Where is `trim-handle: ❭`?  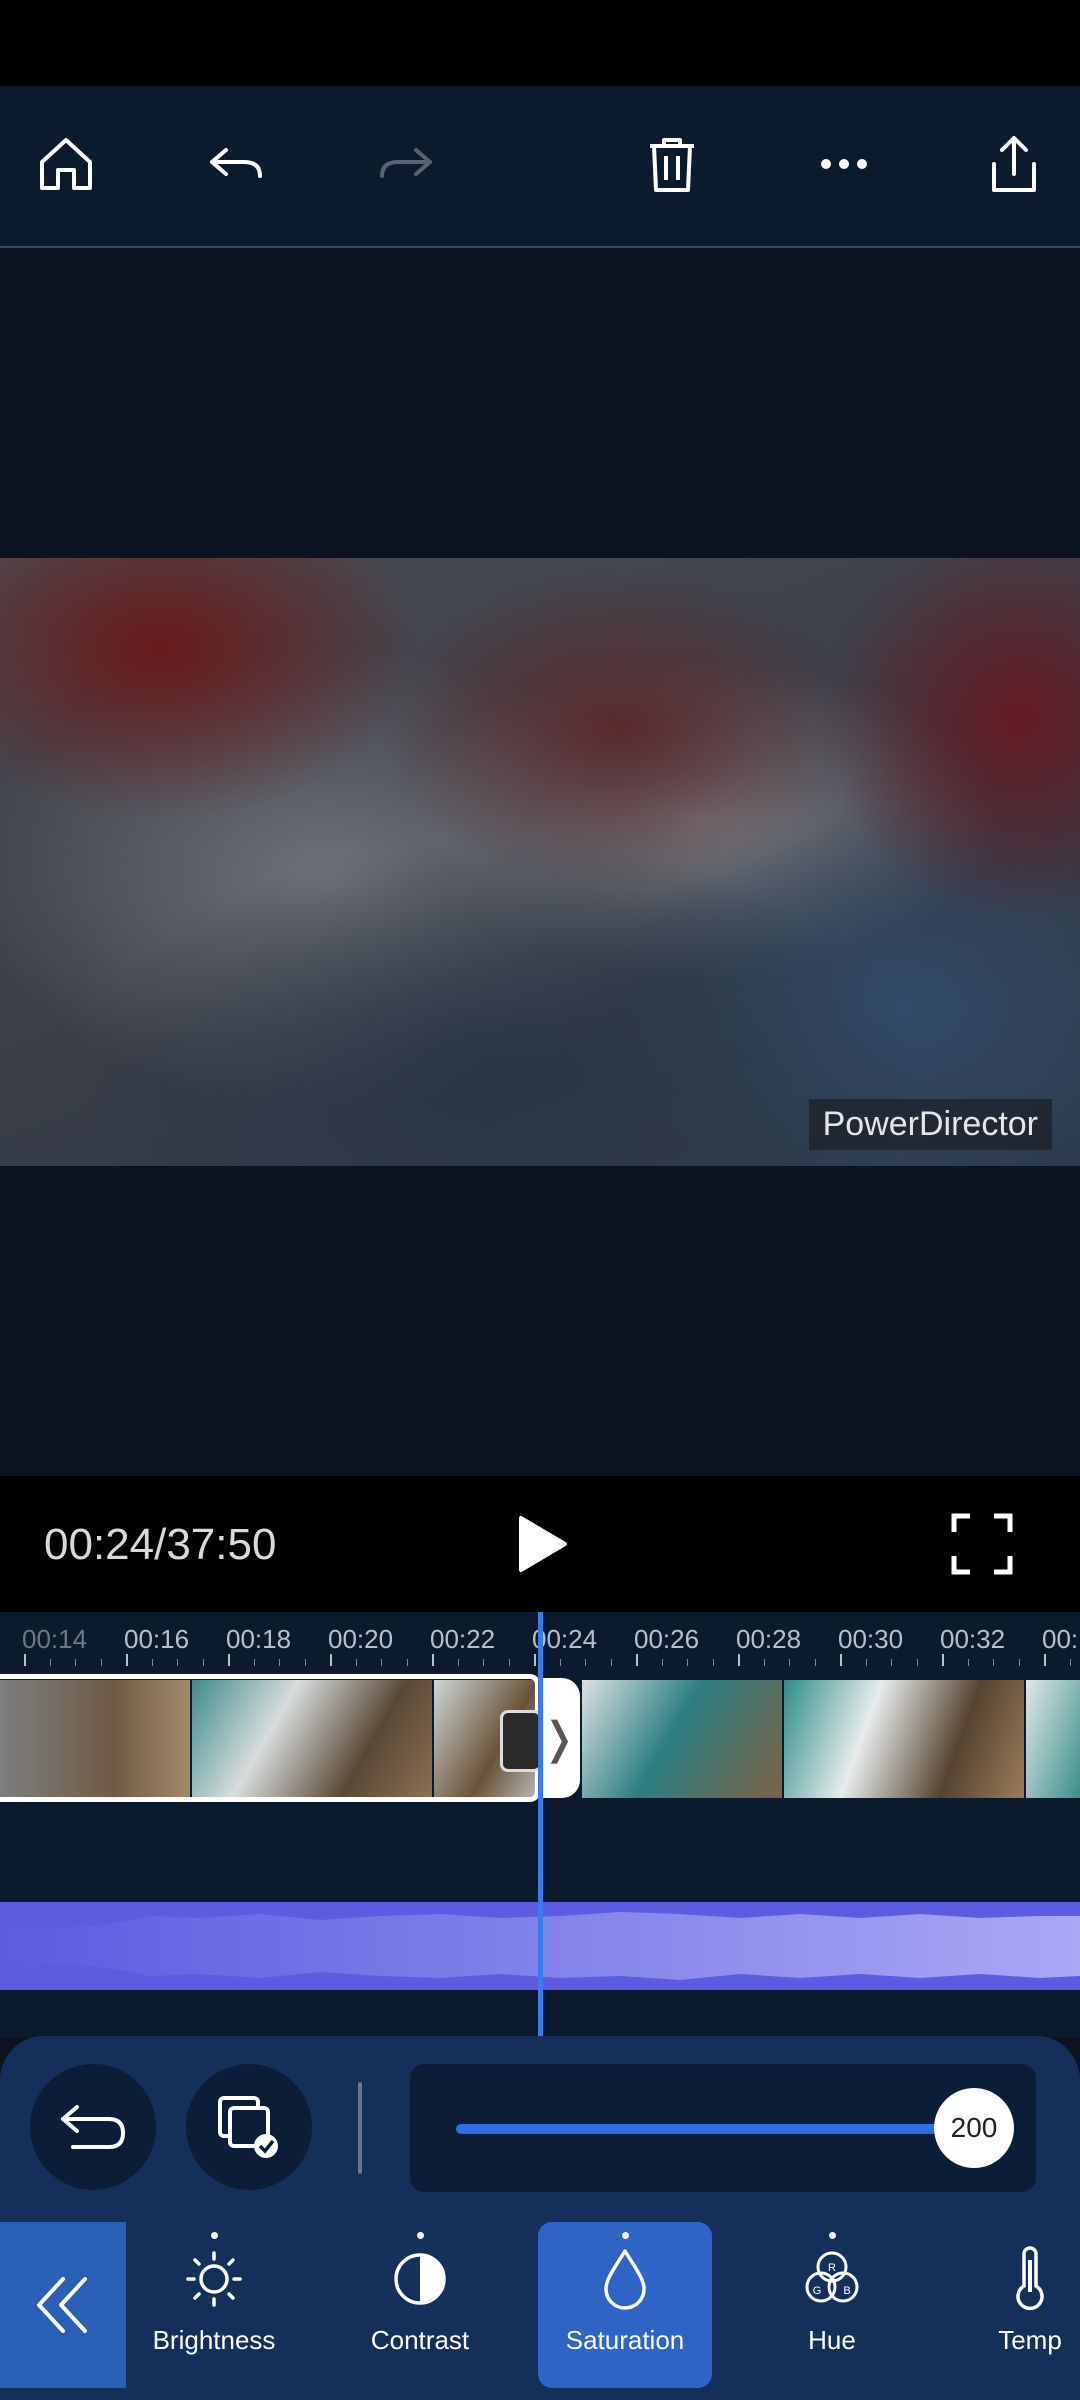
trim-handle: ❭ is located at coordinates (559, 1738).